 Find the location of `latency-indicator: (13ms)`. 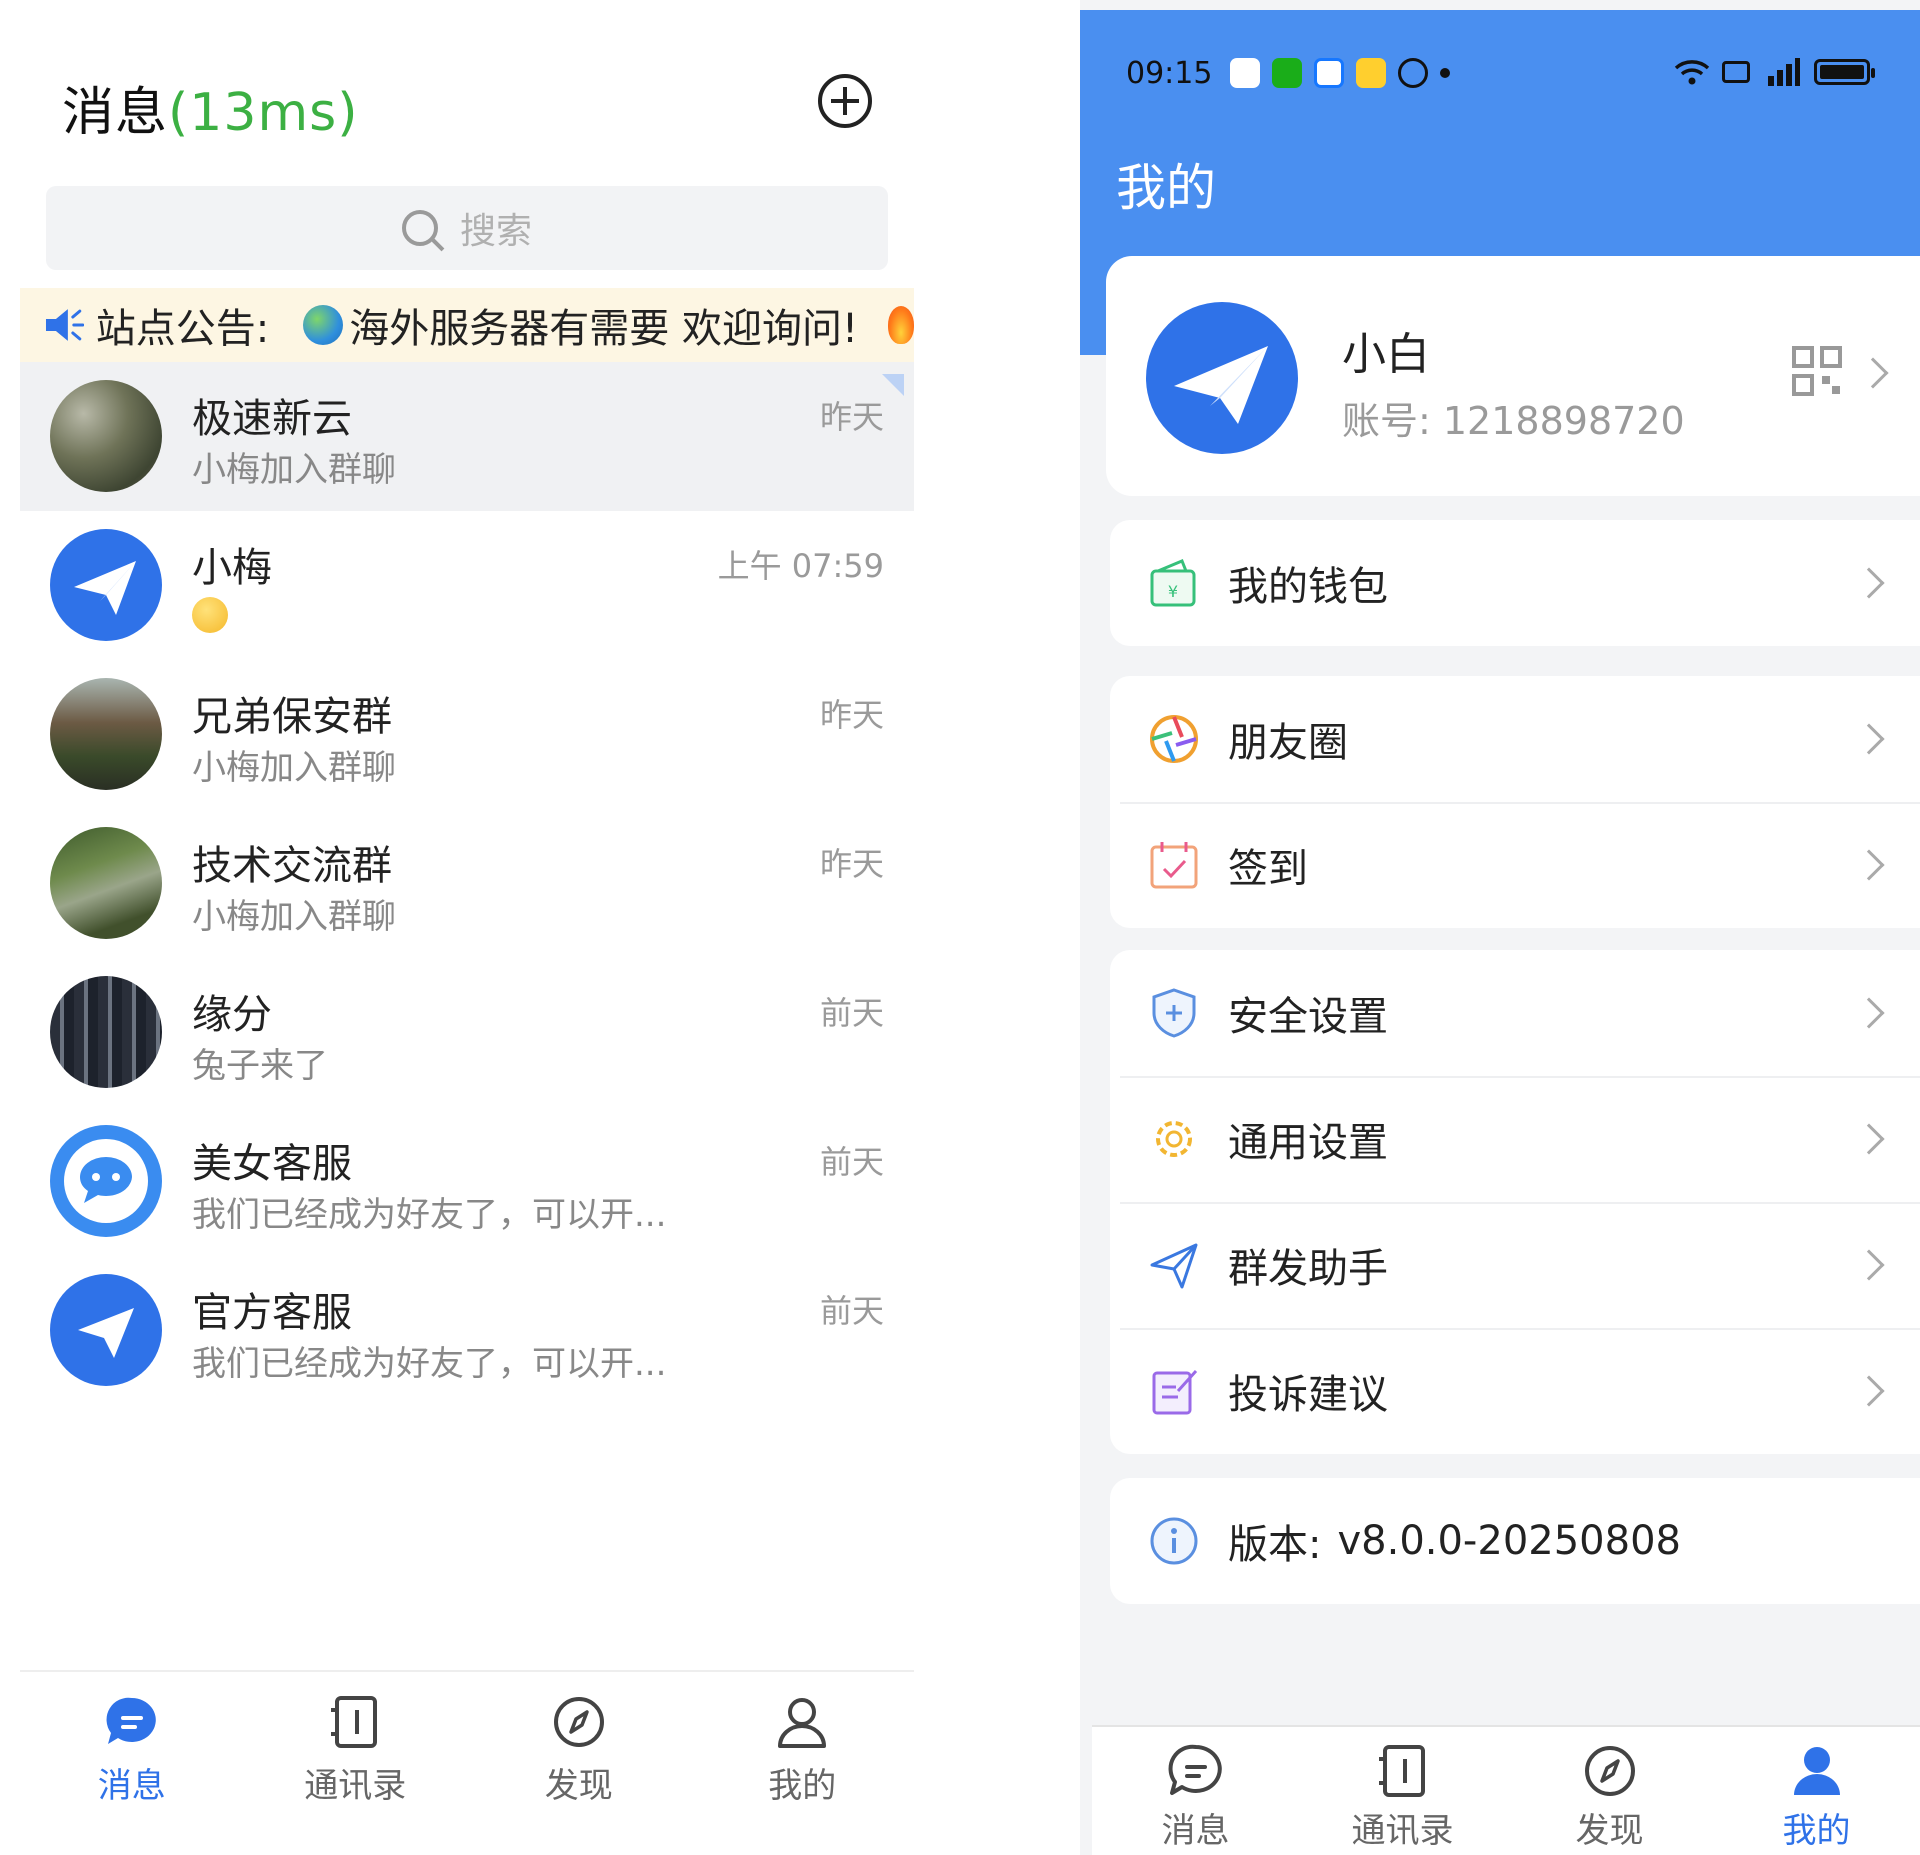

latency-indicator: (13ms) is located at coordinates (263, 113).